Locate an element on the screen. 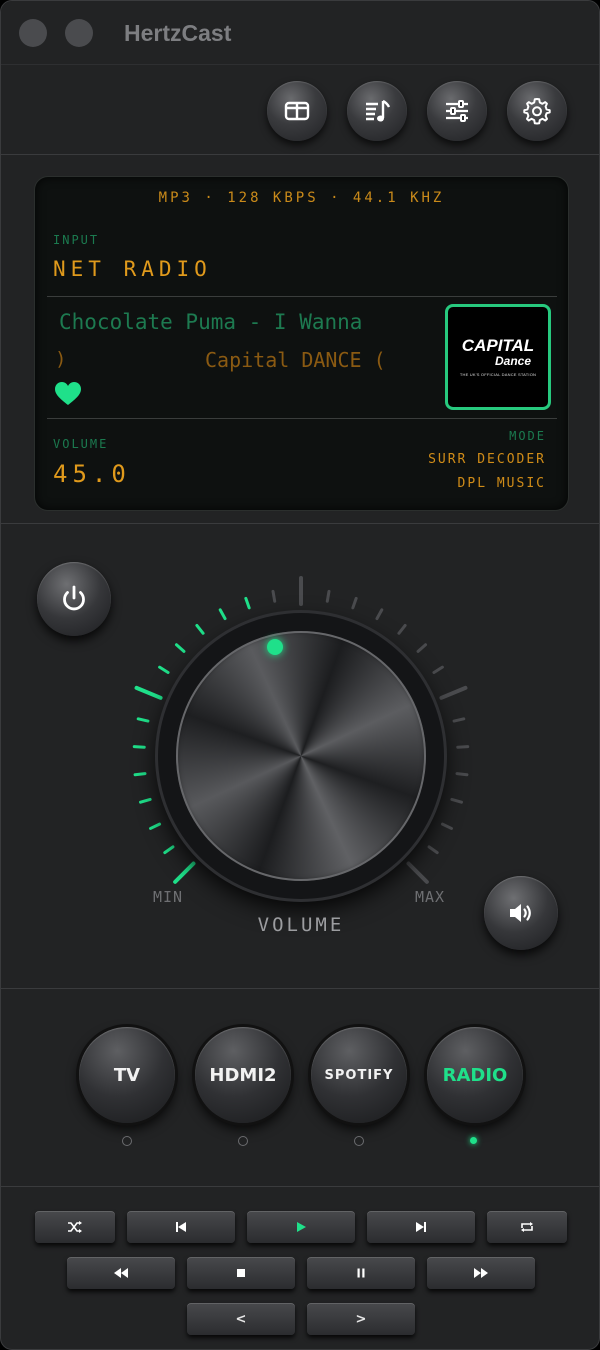 The image size is (600, 1350). source-tv-button: TV is located at coordinates (127, 1075).